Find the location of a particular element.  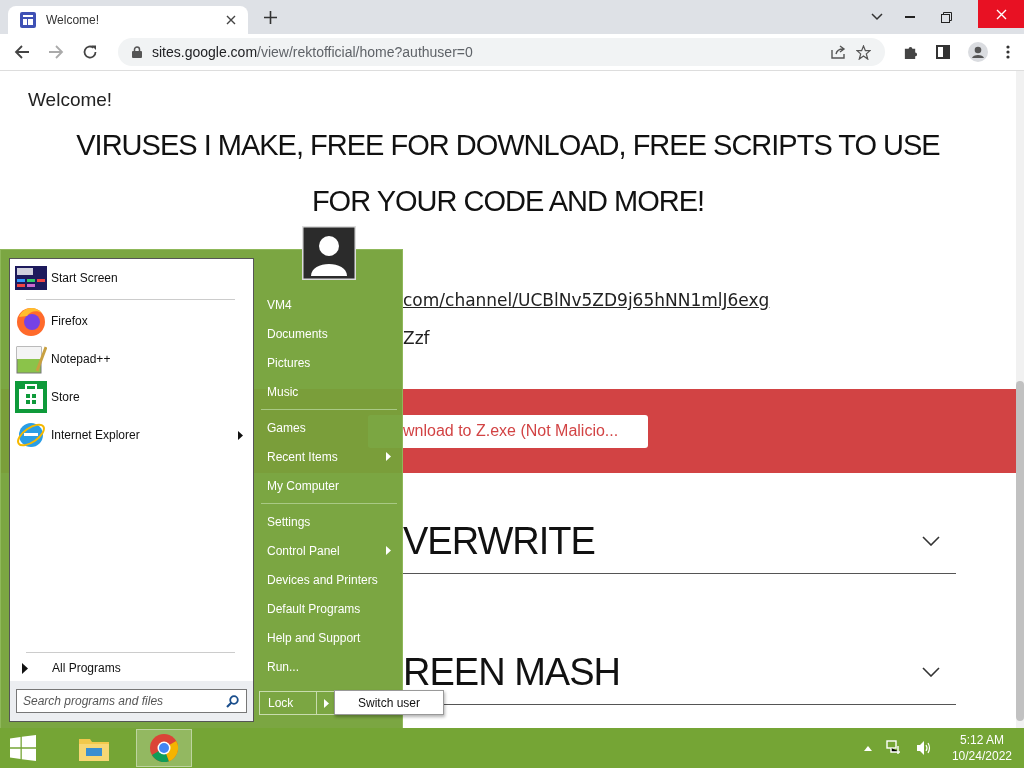

search-icon is located at coordinates (232, 701).